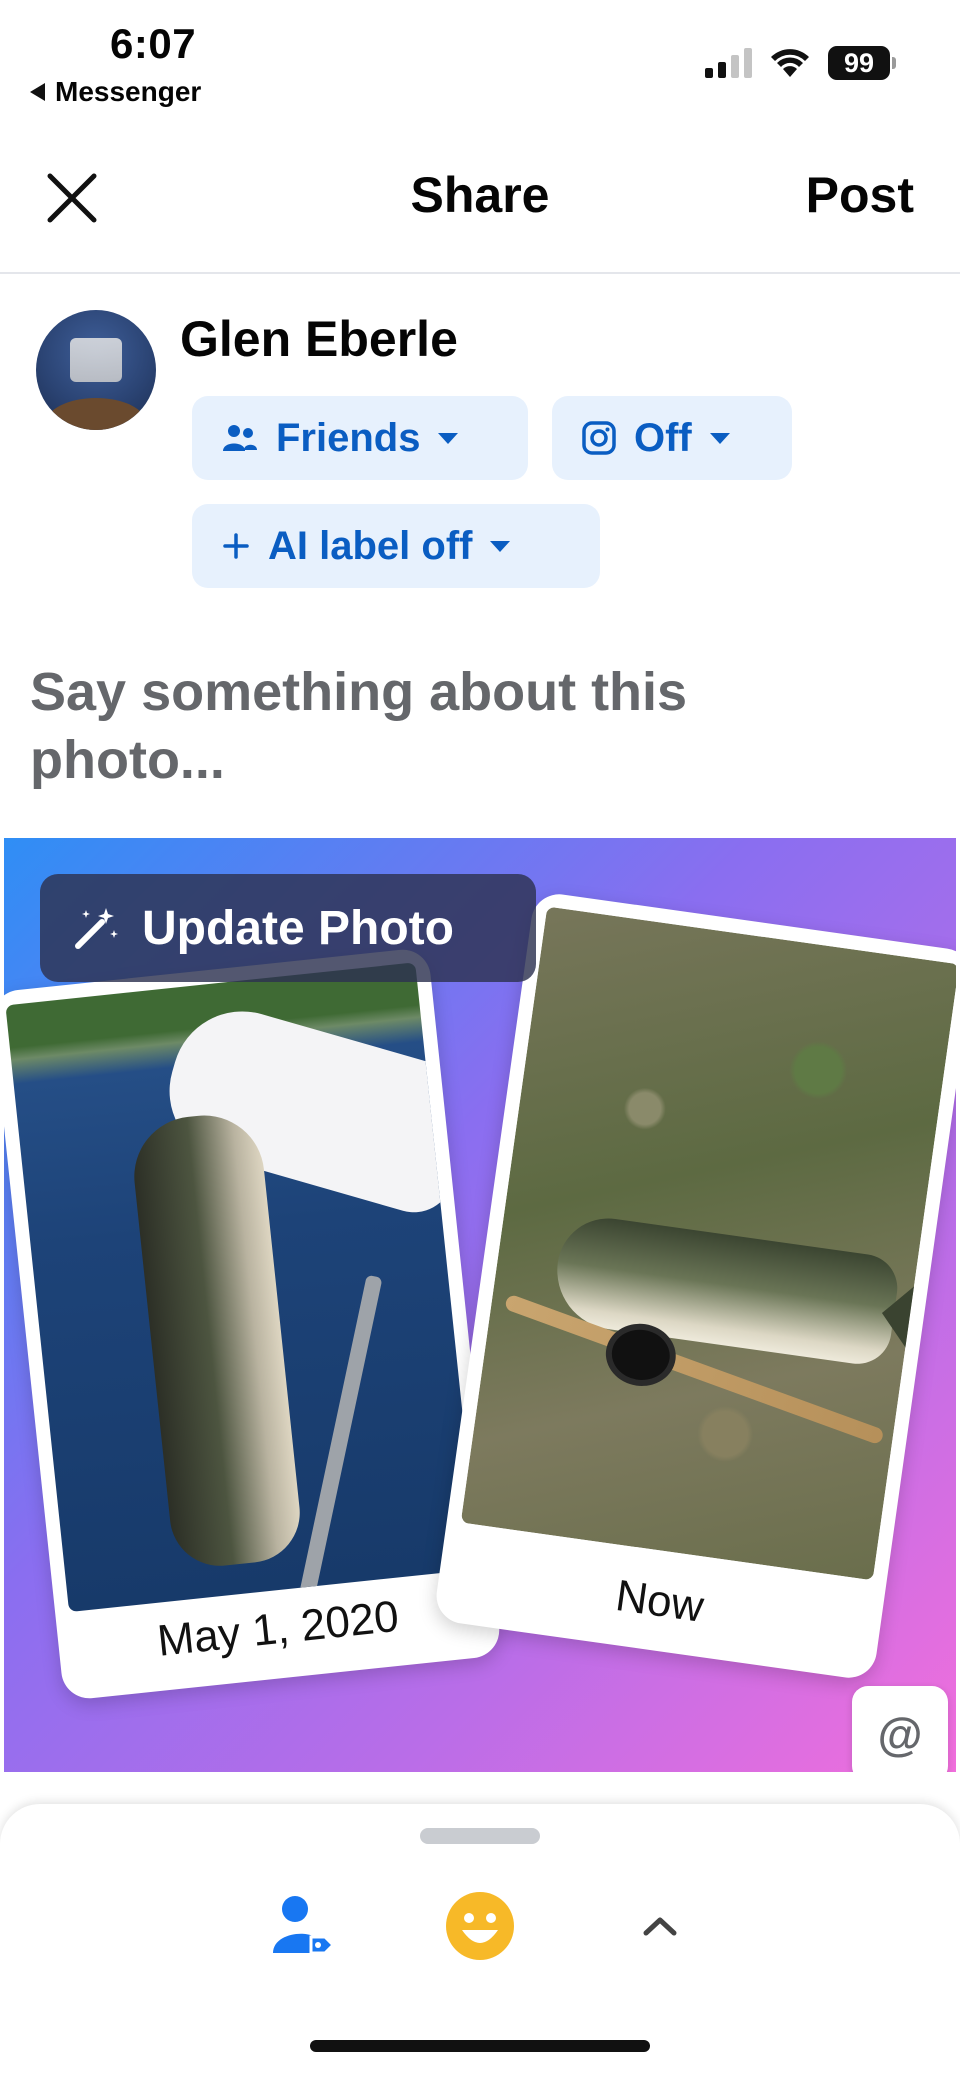 Image resolution: width=960 pixels, height=2079 pixels. I want to click on bottom-action-sheet, so click(480, 1941).